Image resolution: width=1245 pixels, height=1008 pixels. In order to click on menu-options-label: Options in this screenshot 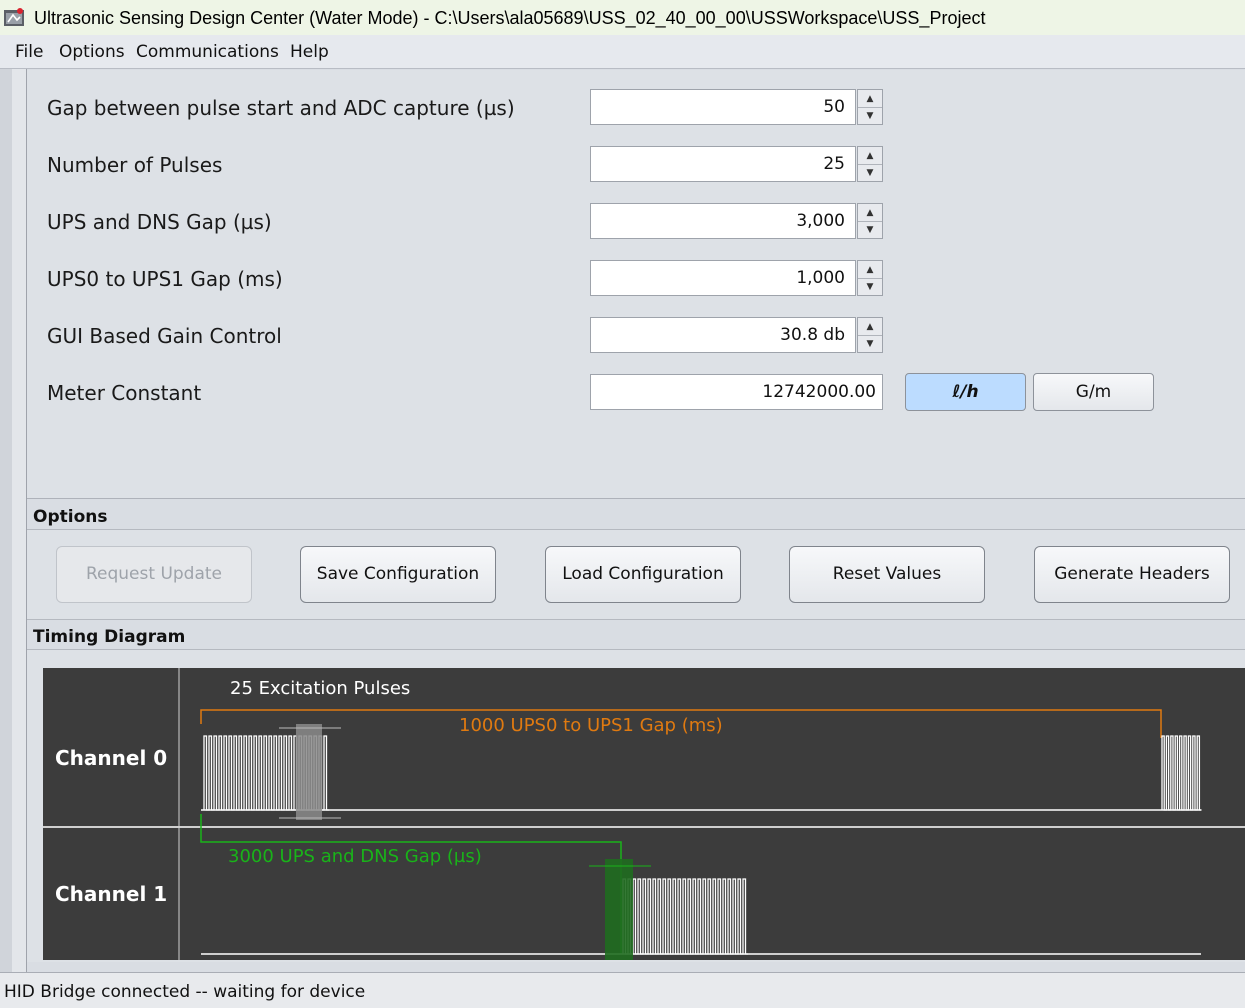, I will do `click(92, 52)`.